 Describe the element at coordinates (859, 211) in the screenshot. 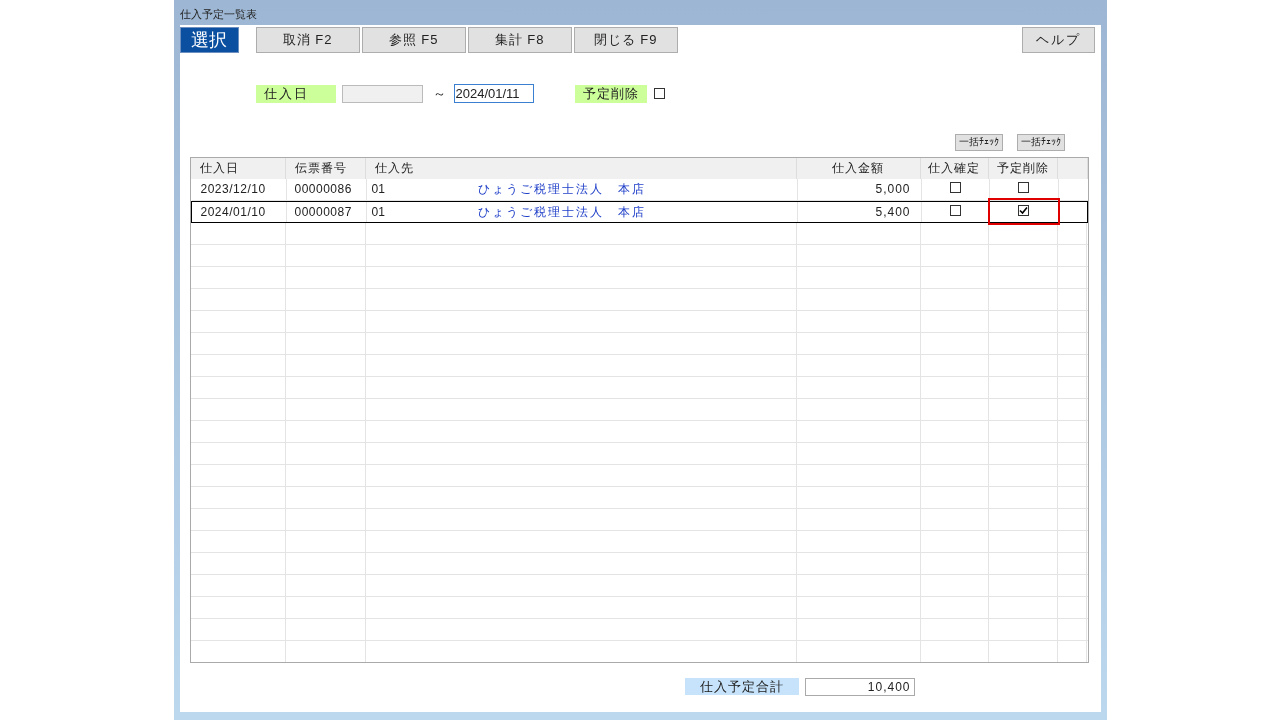

I see `table-cell: 5,400` at that location.